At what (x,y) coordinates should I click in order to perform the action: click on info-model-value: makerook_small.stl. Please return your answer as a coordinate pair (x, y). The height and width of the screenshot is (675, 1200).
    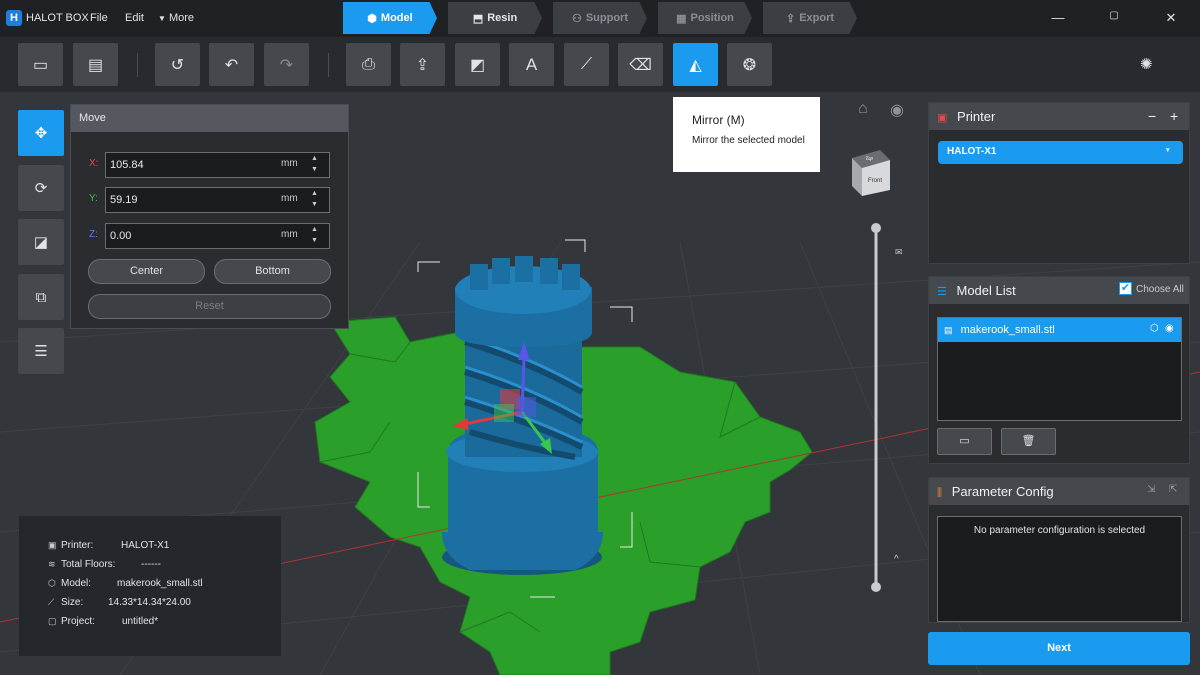
    Looking at the image, I should click on (160, 583).